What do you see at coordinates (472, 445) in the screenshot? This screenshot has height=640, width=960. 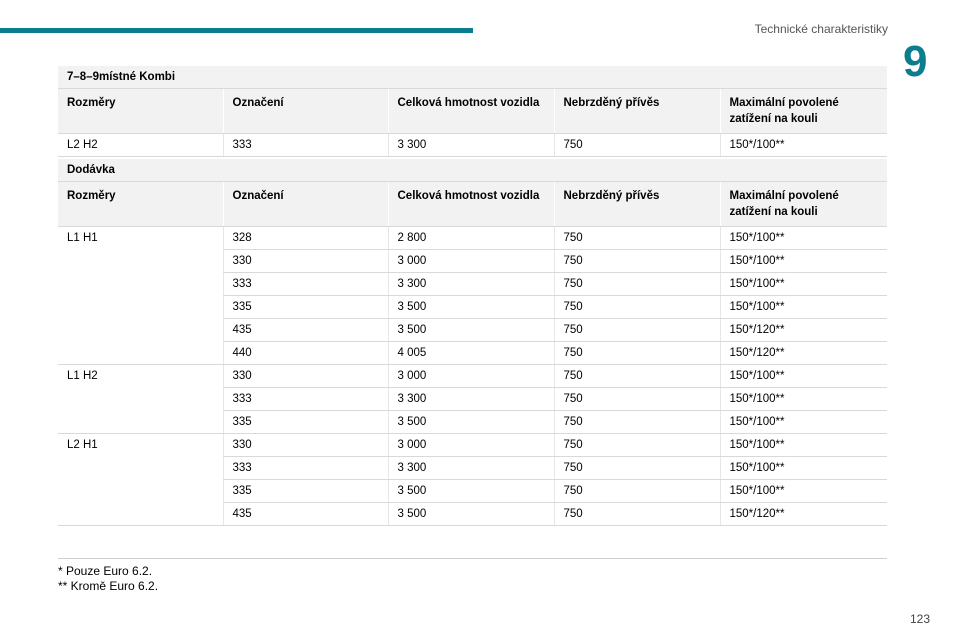 I see `table-row: L2 H1 330 3 000 750 150*/100**` at bounding box center [472, 445].